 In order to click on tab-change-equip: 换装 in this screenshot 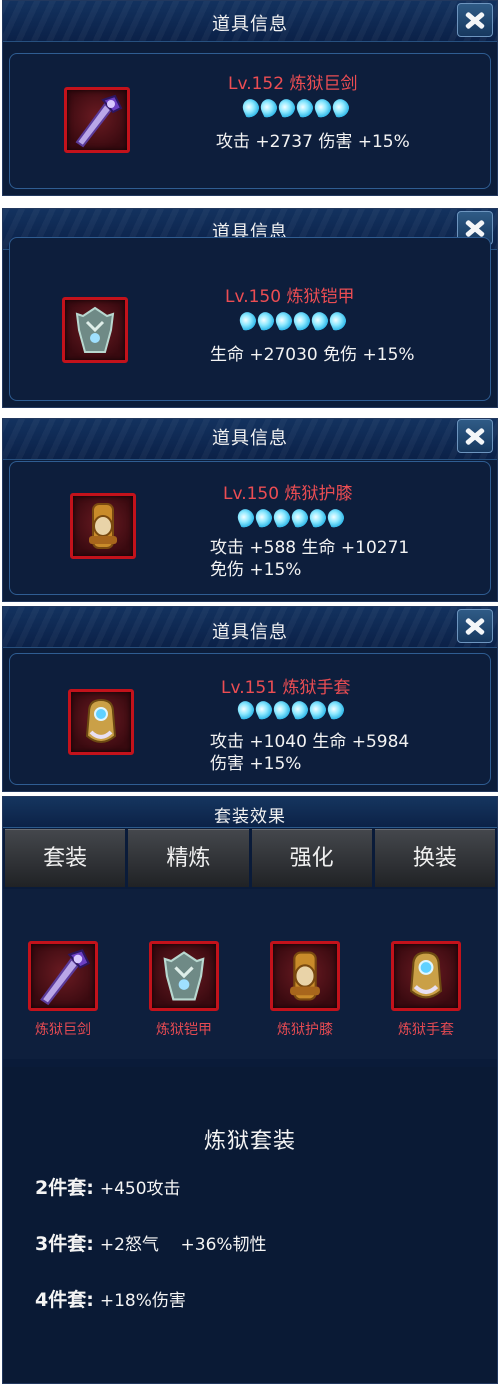, I will do `click(434, 858)`.